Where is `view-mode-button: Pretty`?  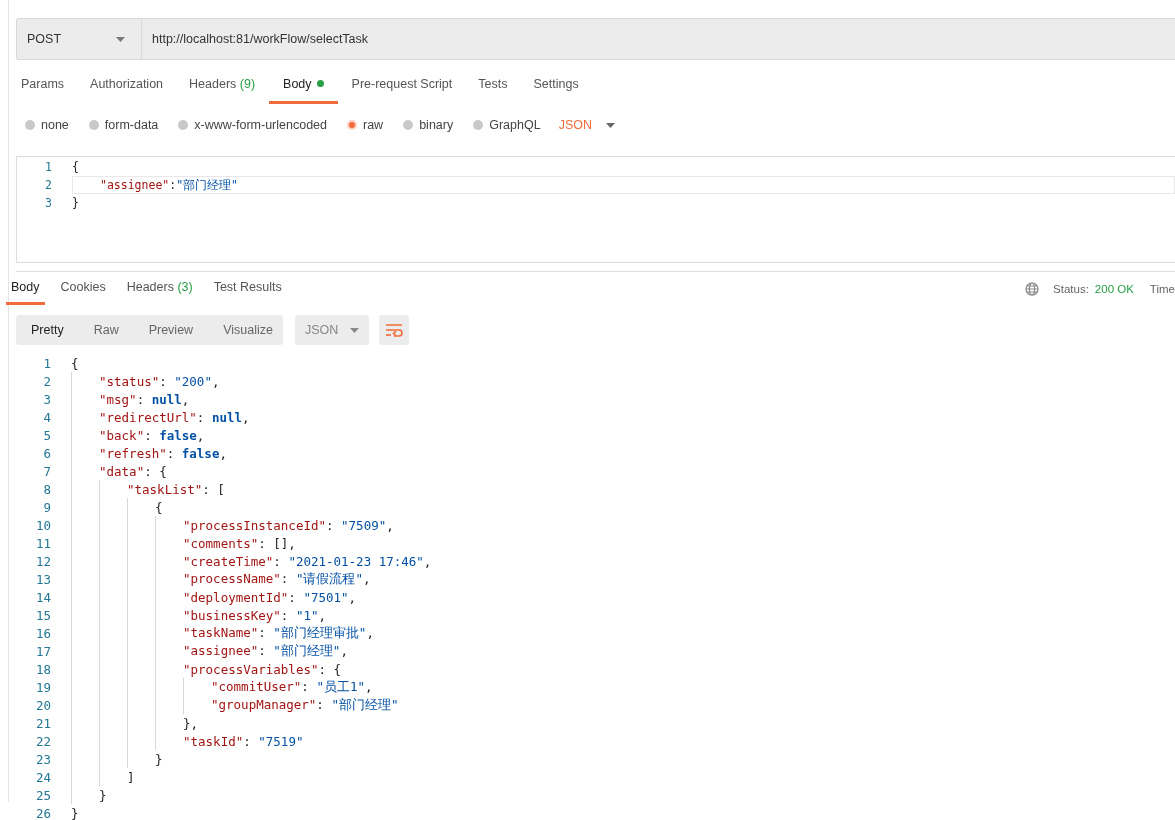
view-mode-button: Pretty is located at coordinates (47, 330).